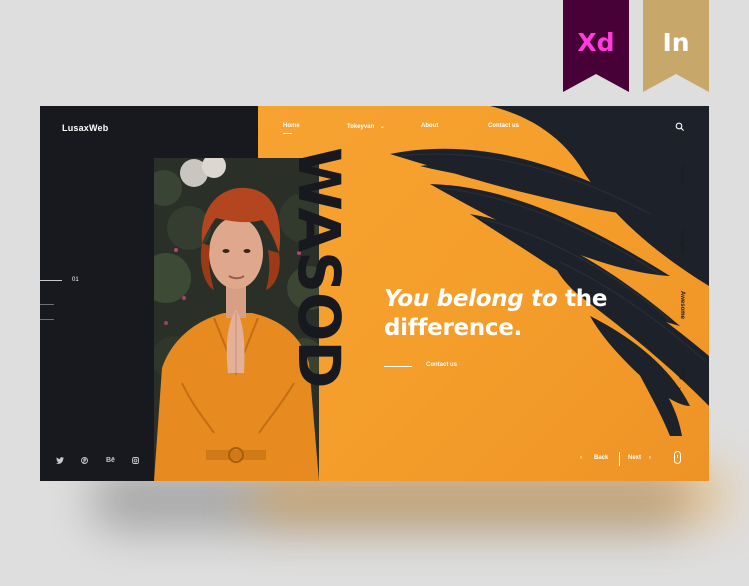  What do you see at coordinates (291, 126) in the screenshot?
I see `nav-home: Home` at bounding box center [291, 126].